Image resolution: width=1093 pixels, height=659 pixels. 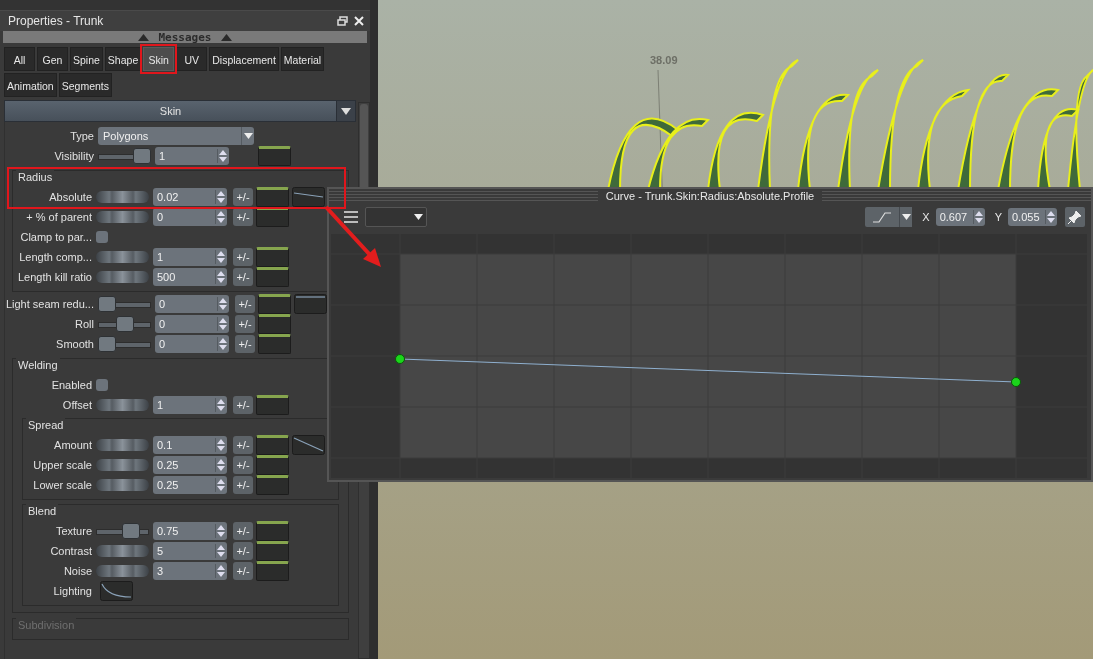 What do you see at coordinates (342, 21) in the screenshot?
I see `restore-icon` at bounding box center [342, 21].